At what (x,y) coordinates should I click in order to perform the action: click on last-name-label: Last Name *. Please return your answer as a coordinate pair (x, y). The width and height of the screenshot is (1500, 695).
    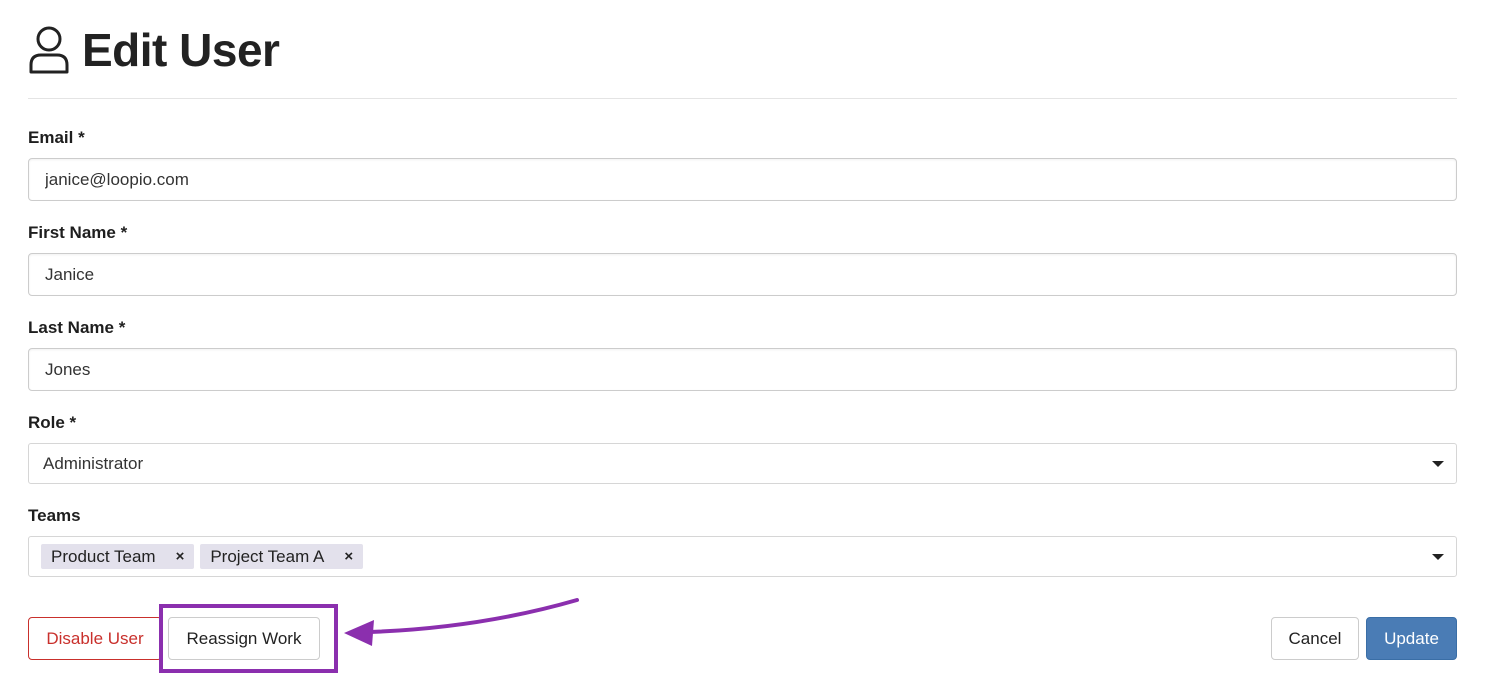
    Looking at the image, I should click on (77, 327).